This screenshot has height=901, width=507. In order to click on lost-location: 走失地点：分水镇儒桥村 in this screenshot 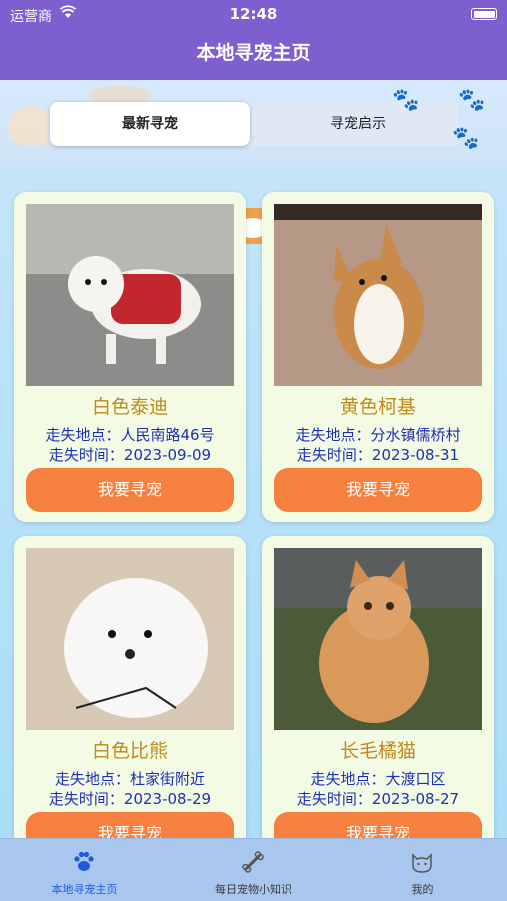, I will do `click(378, 435)`.